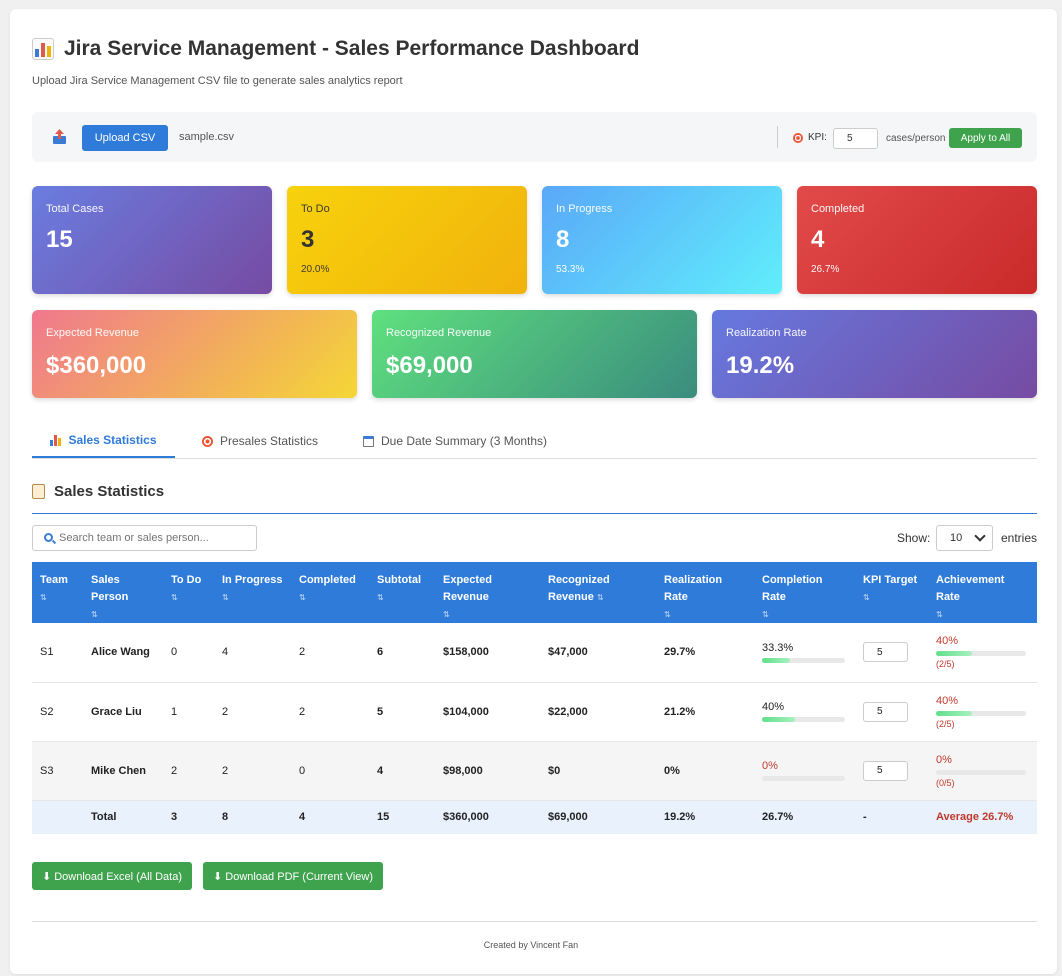  I want to click on stat-value: 8, so click(563, 239).